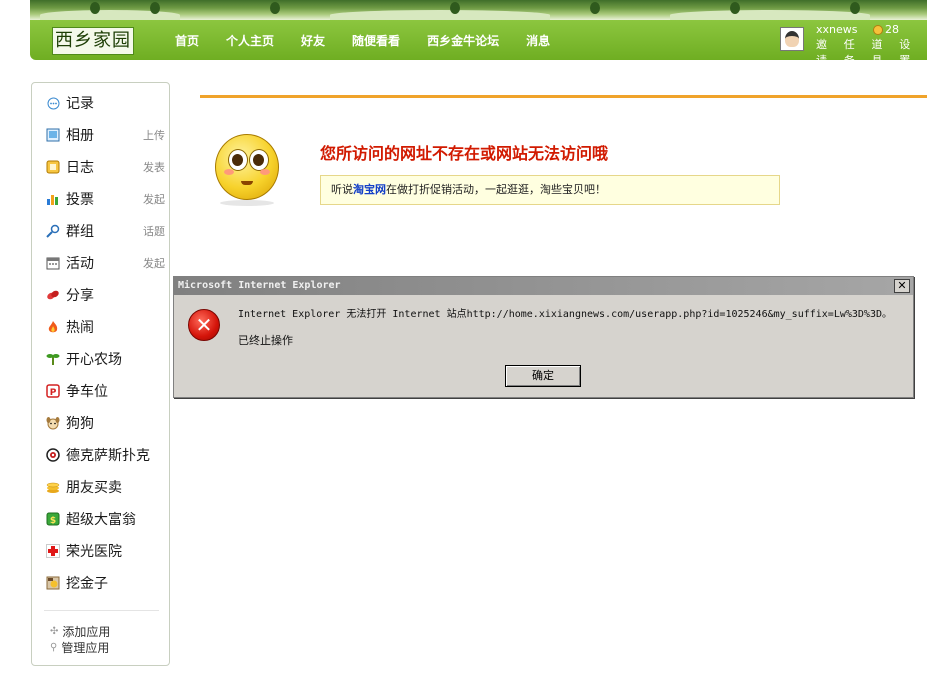  I want to click on promo-notice: 听说淘宝网在做打折促销活动，一起逛逛，淘些宝贝吧！, so click(550, 190).